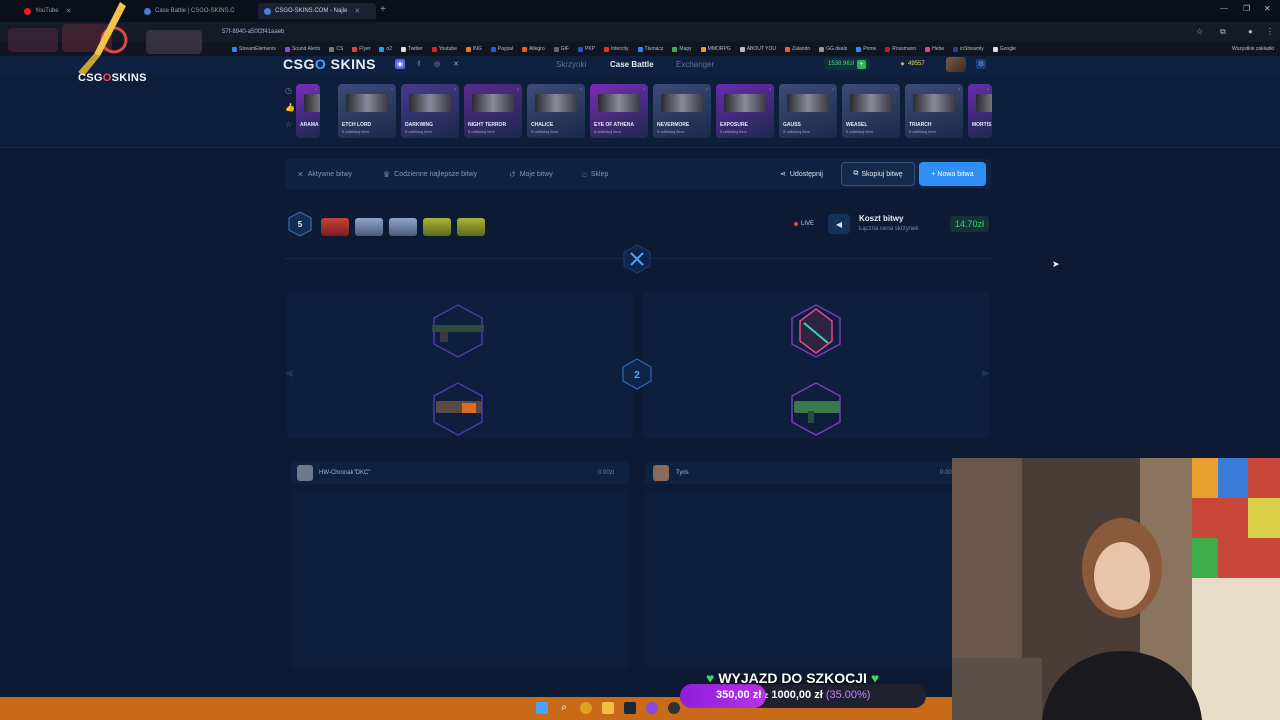 The width and height of the screenshot is (1280, 720). I want to click on instagram-icon: ◎, so click(437, 64).